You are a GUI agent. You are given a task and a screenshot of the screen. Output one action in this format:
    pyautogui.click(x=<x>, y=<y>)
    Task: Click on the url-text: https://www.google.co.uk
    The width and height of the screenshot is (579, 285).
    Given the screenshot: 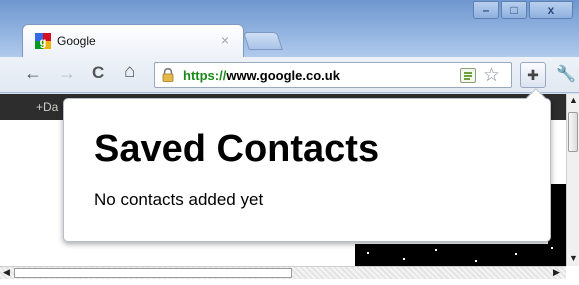 What is the action you would take?
    pyautogui.click(x=261, y=75)
    